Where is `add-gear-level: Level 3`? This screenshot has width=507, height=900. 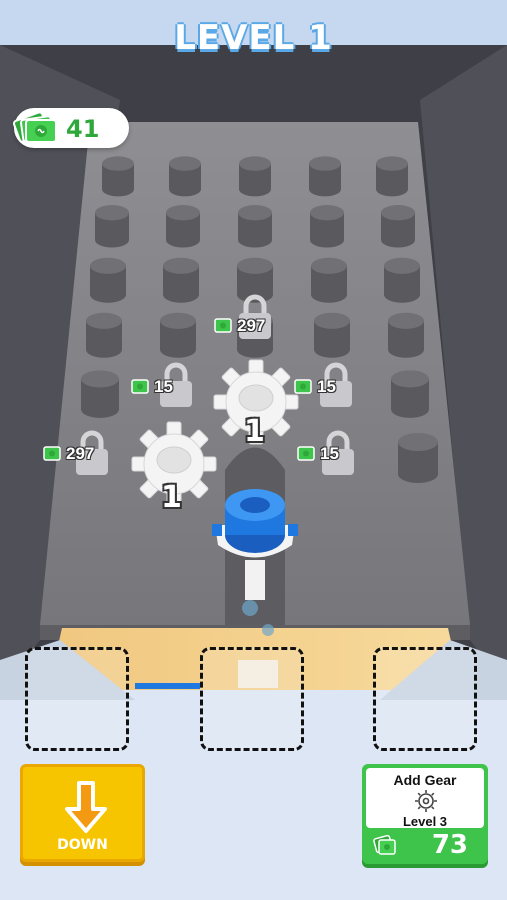
add-gear-level: Level 3 is located at coordinates (425, 821).